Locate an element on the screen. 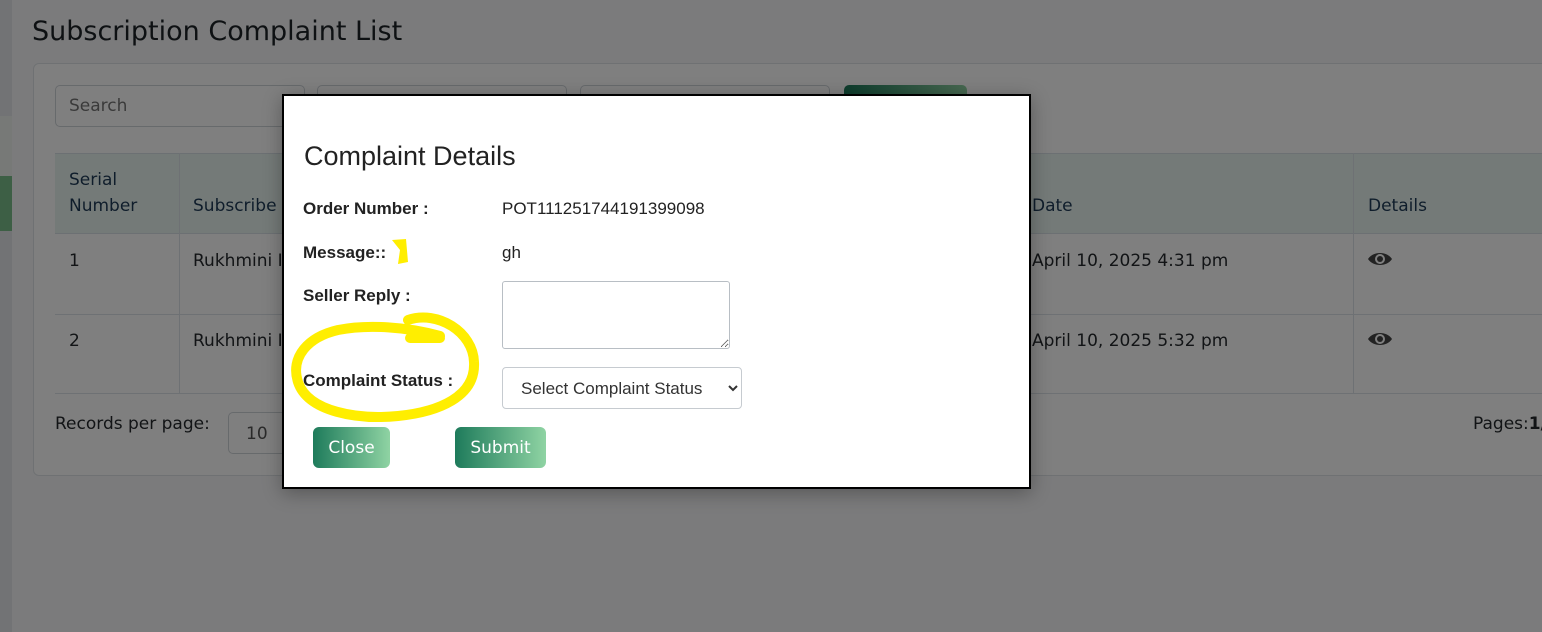 The height and width of the screenshot is (632, 1542). close-button: Close is located at coordinates (351, 447).